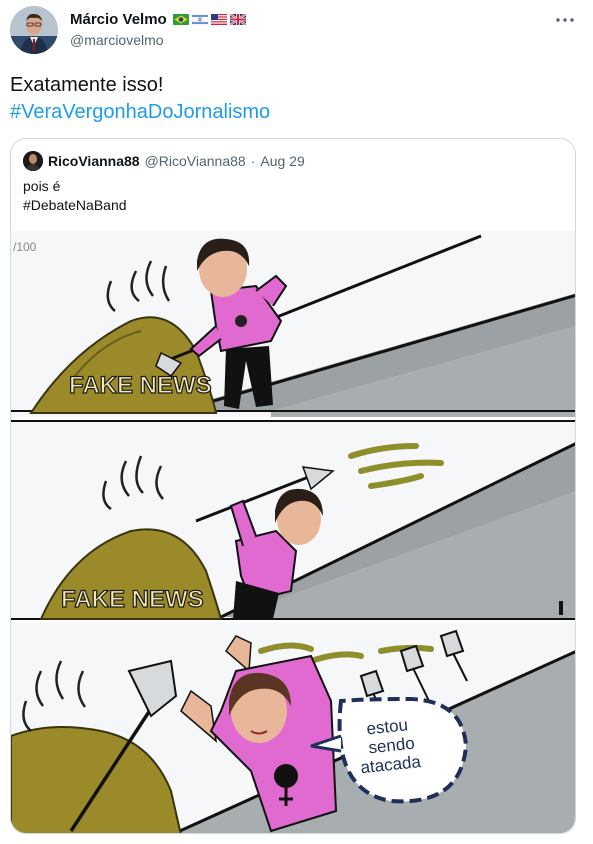 The width and height of the screenshot is (593, 844). Describe the element at coordinates (132, 599) in the screenshot. I see `panel2-label: FAKE NEWS` at that location.